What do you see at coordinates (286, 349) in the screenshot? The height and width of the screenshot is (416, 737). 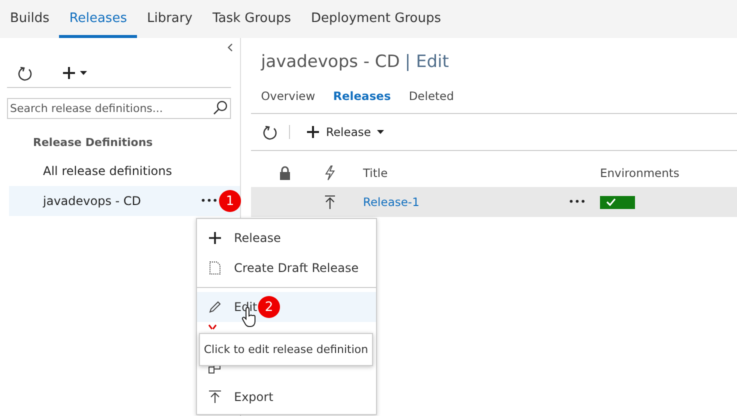 I see `tooltip: Click to edit release definition` at bounding box center [286, 349].